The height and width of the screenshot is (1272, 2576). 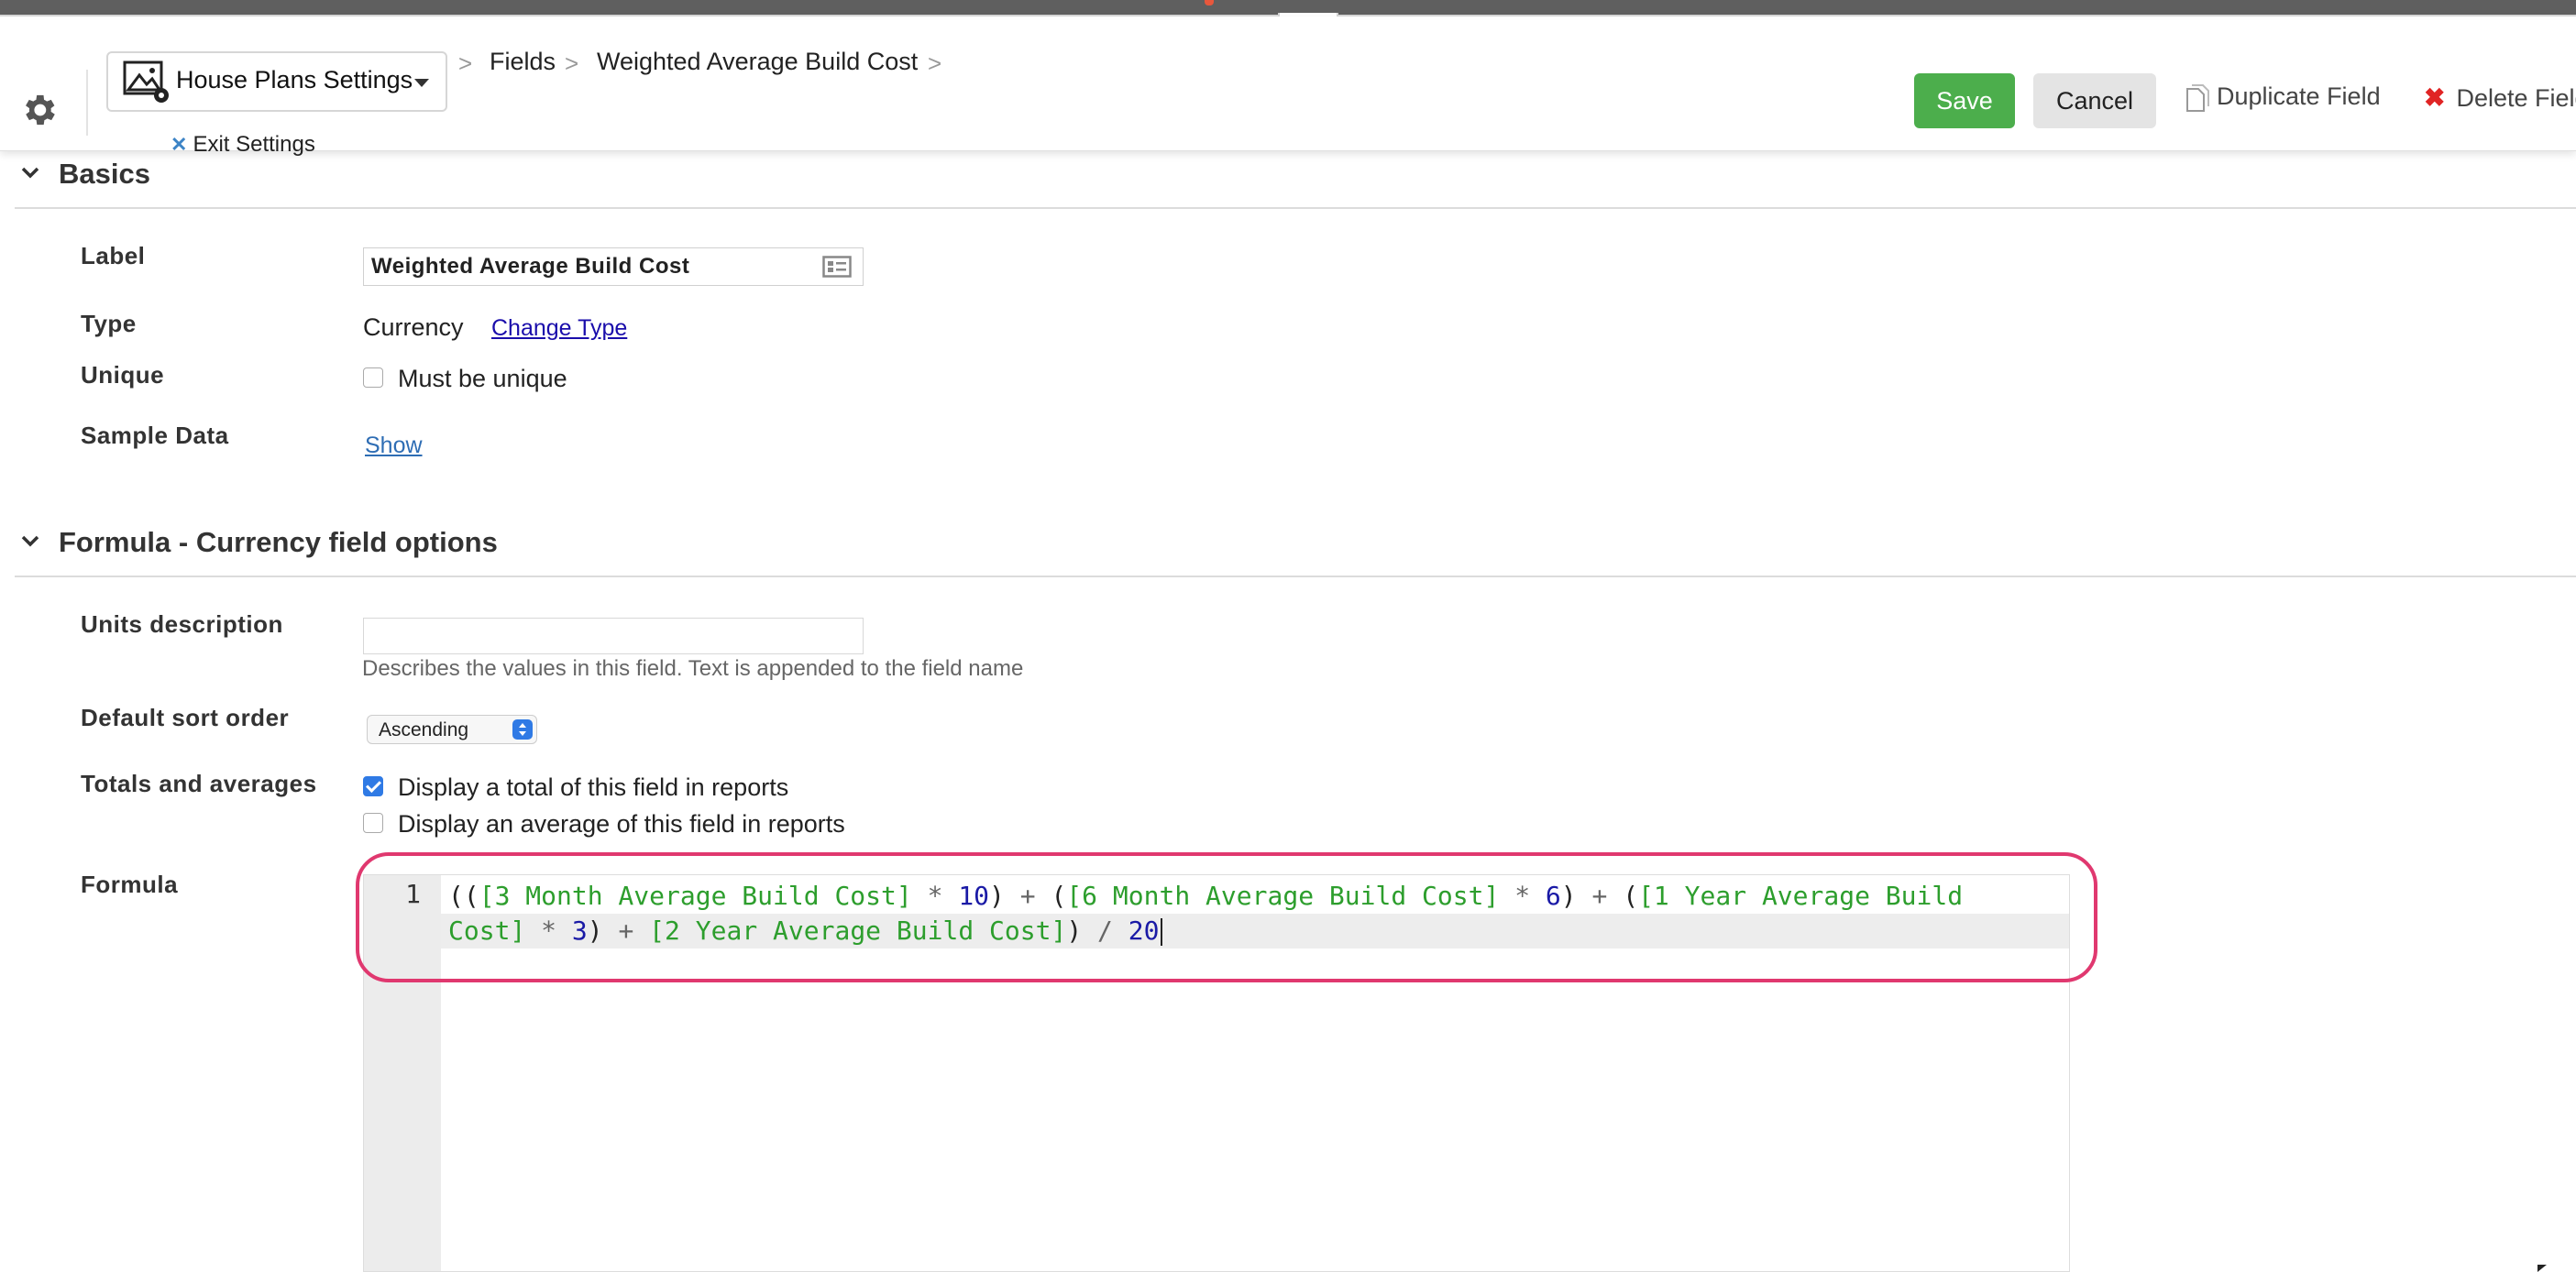 What do you see at coordinates (182, 624) in the screenshot?
I see `units-description-label: Units description` at bounding box center [182, 624].